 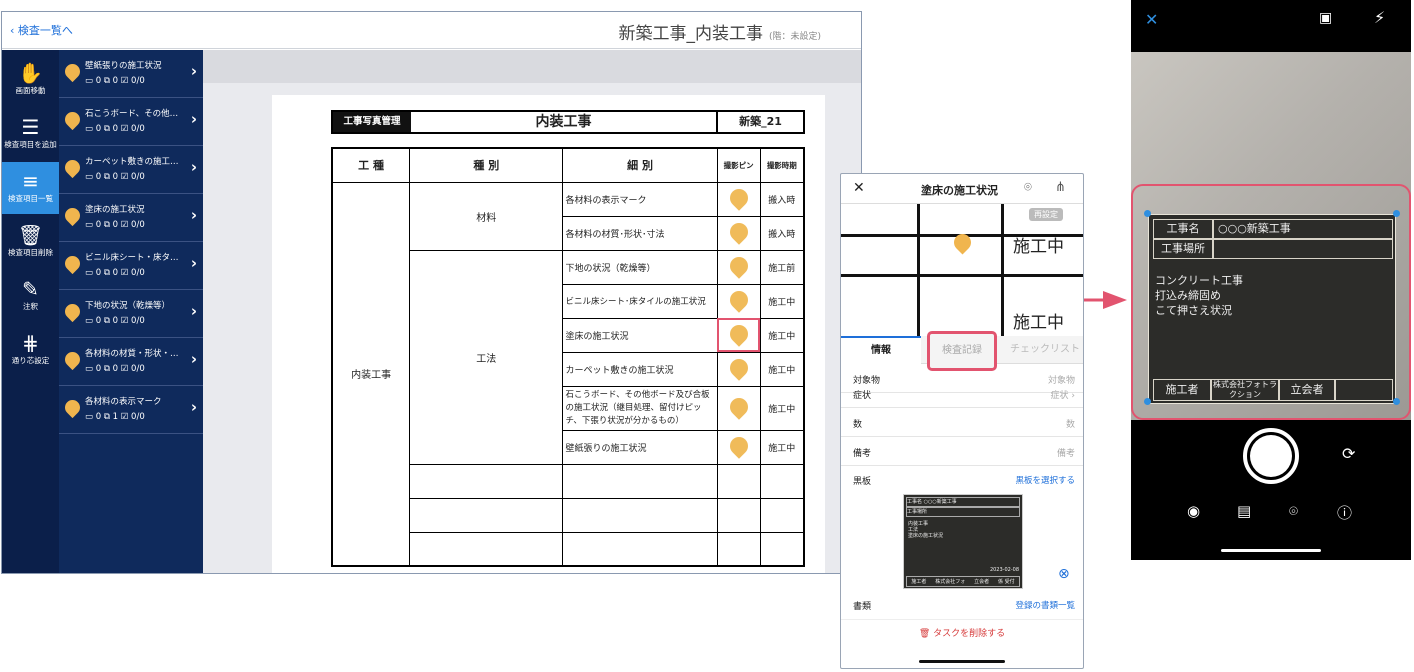 What do you see at coordinates (640, 447) in the screenshot?
I see `cell-detail: 壁紙張りの施工状況` at bounding box center [640, 447].